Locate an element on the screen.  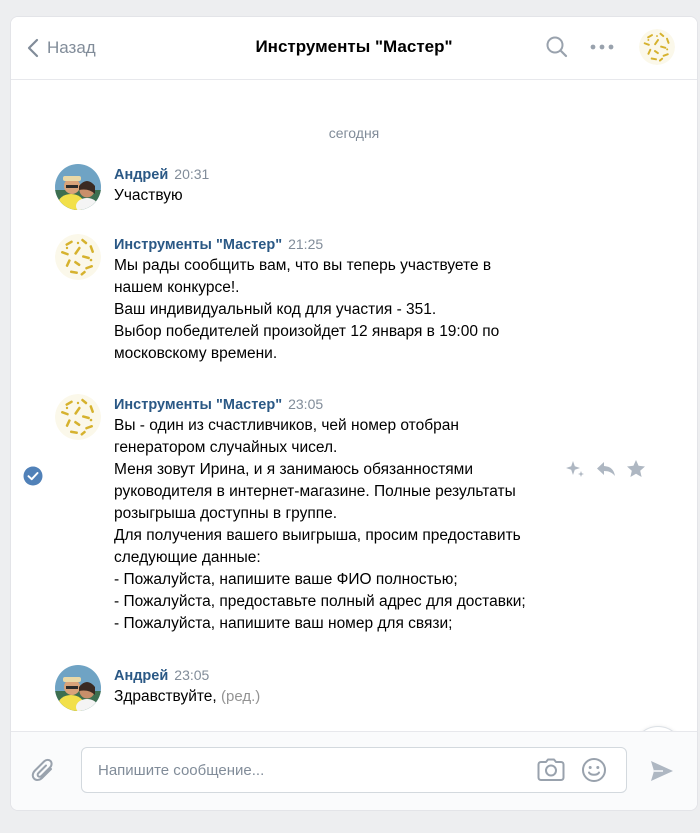
message-header: Андрей 20:31 is located at coordinates (339, 174).